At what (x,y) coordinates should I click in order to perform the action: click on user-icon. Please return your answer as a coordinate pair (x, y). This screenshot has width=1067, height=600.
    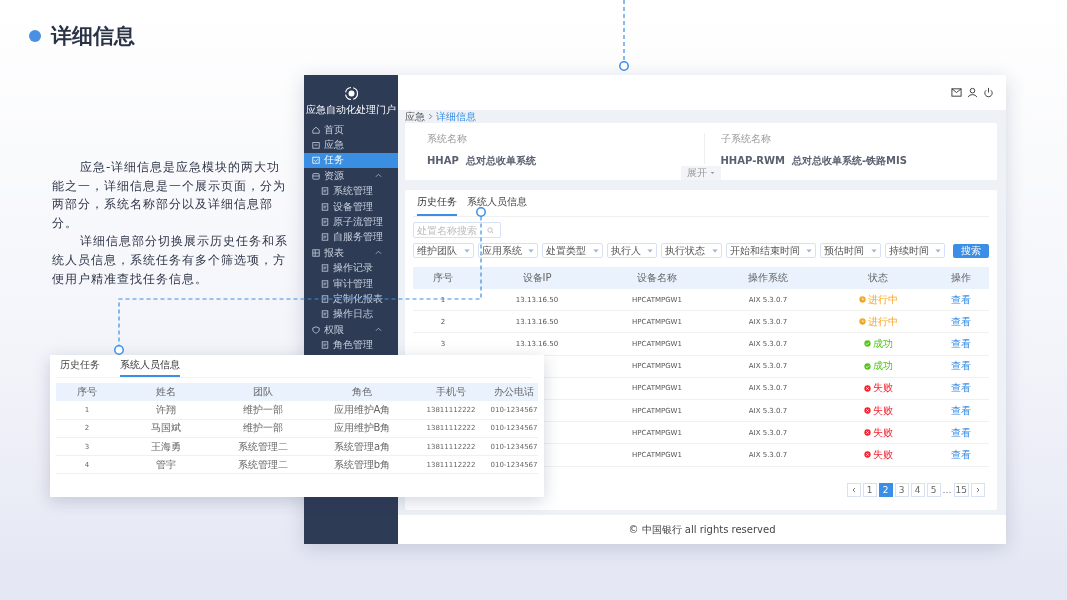
    Looking at the image, I should click on (972, 92).